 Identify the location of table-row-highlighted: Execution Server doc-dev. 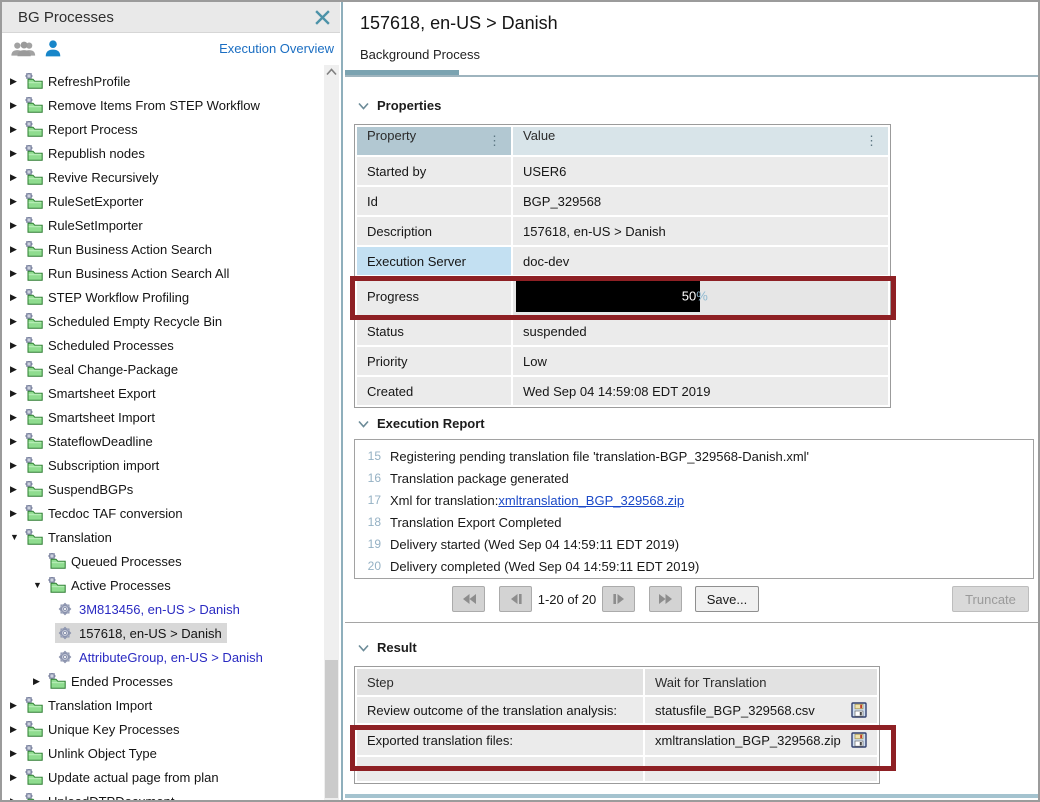
(622, 261).